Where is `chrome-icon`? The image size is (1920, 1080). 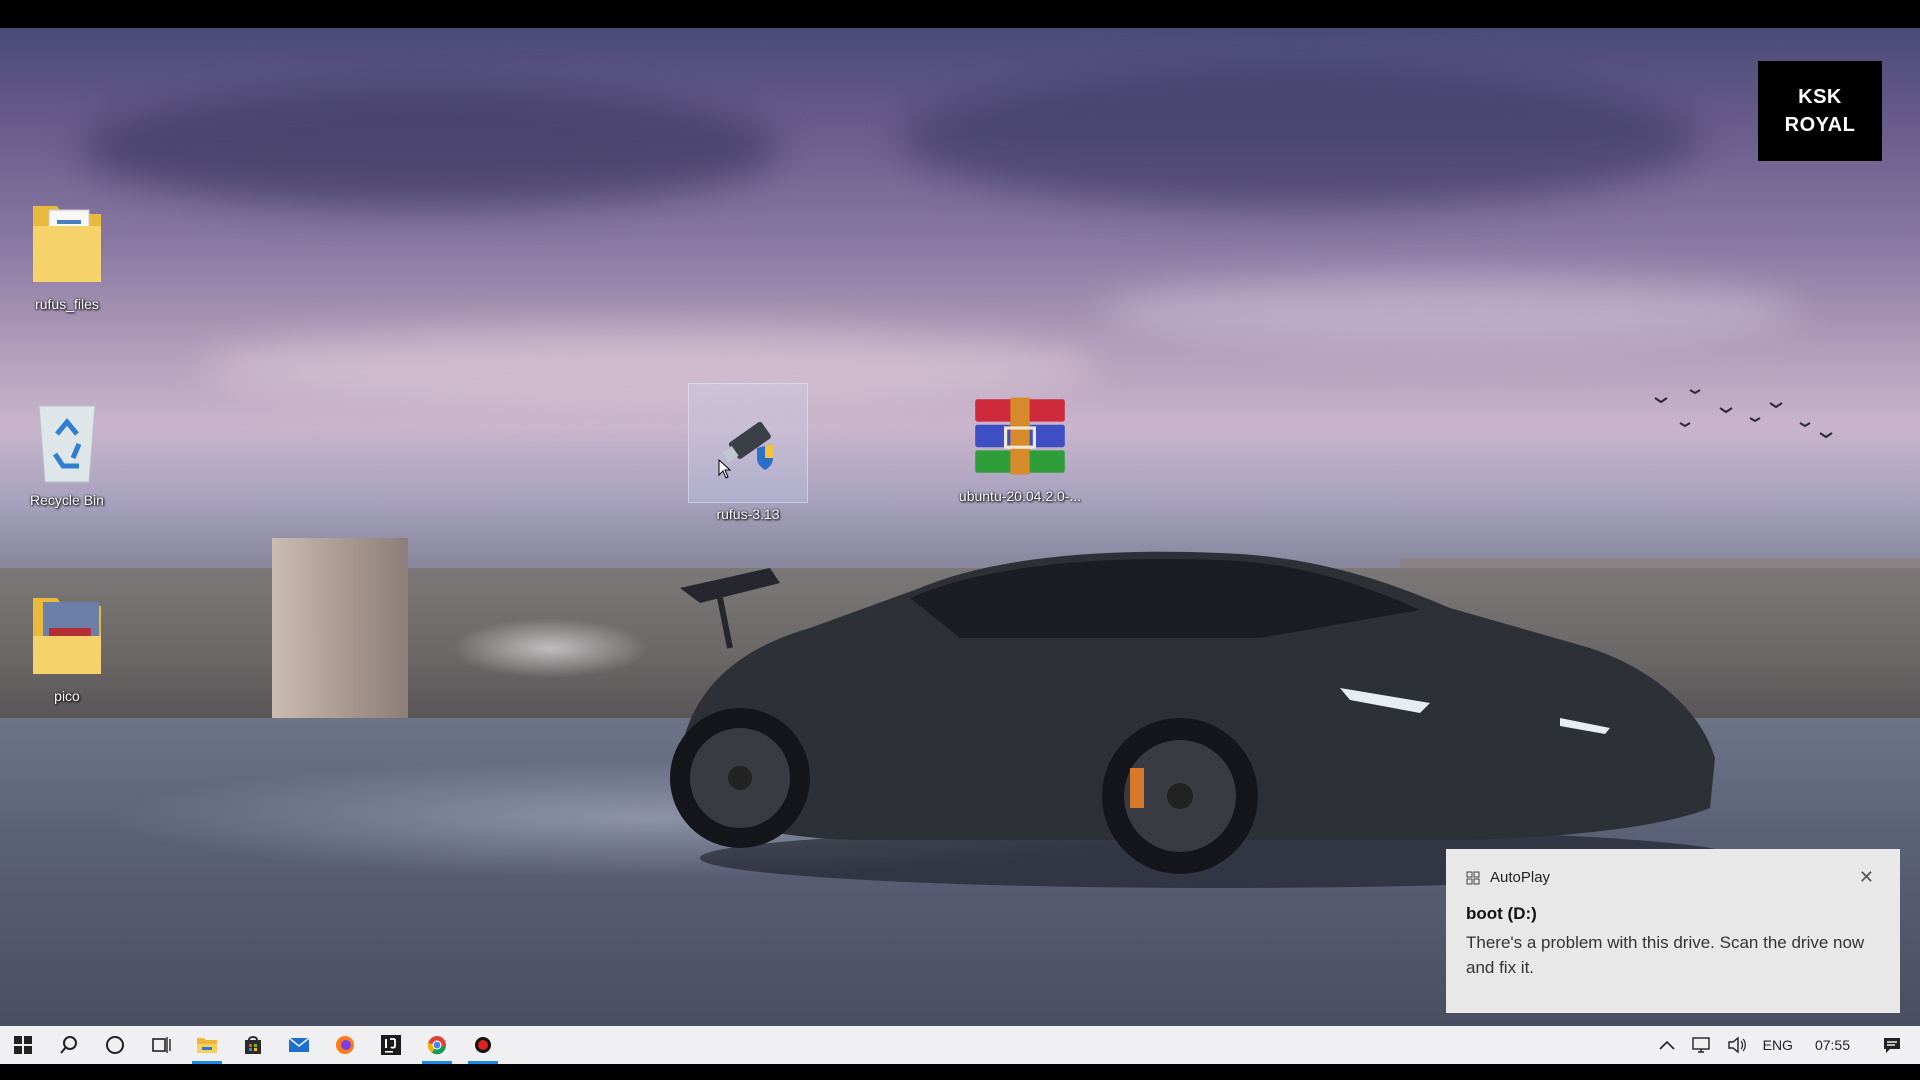
chrome-icon is located at coordinates (436, 1045).